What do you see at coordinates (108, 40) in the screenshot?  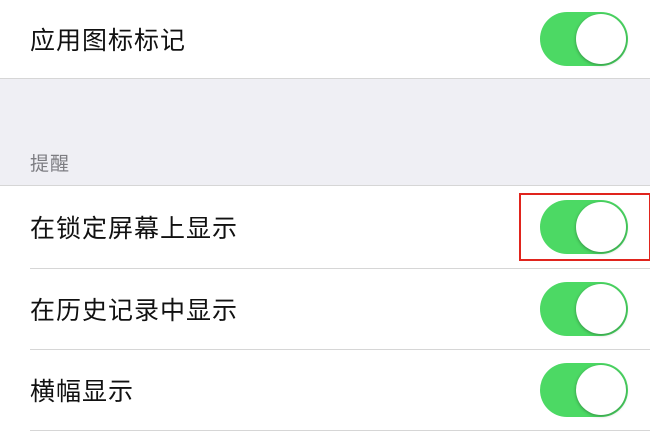 I see `row-label: 应用图标标记` at bounding box center [108, 40].